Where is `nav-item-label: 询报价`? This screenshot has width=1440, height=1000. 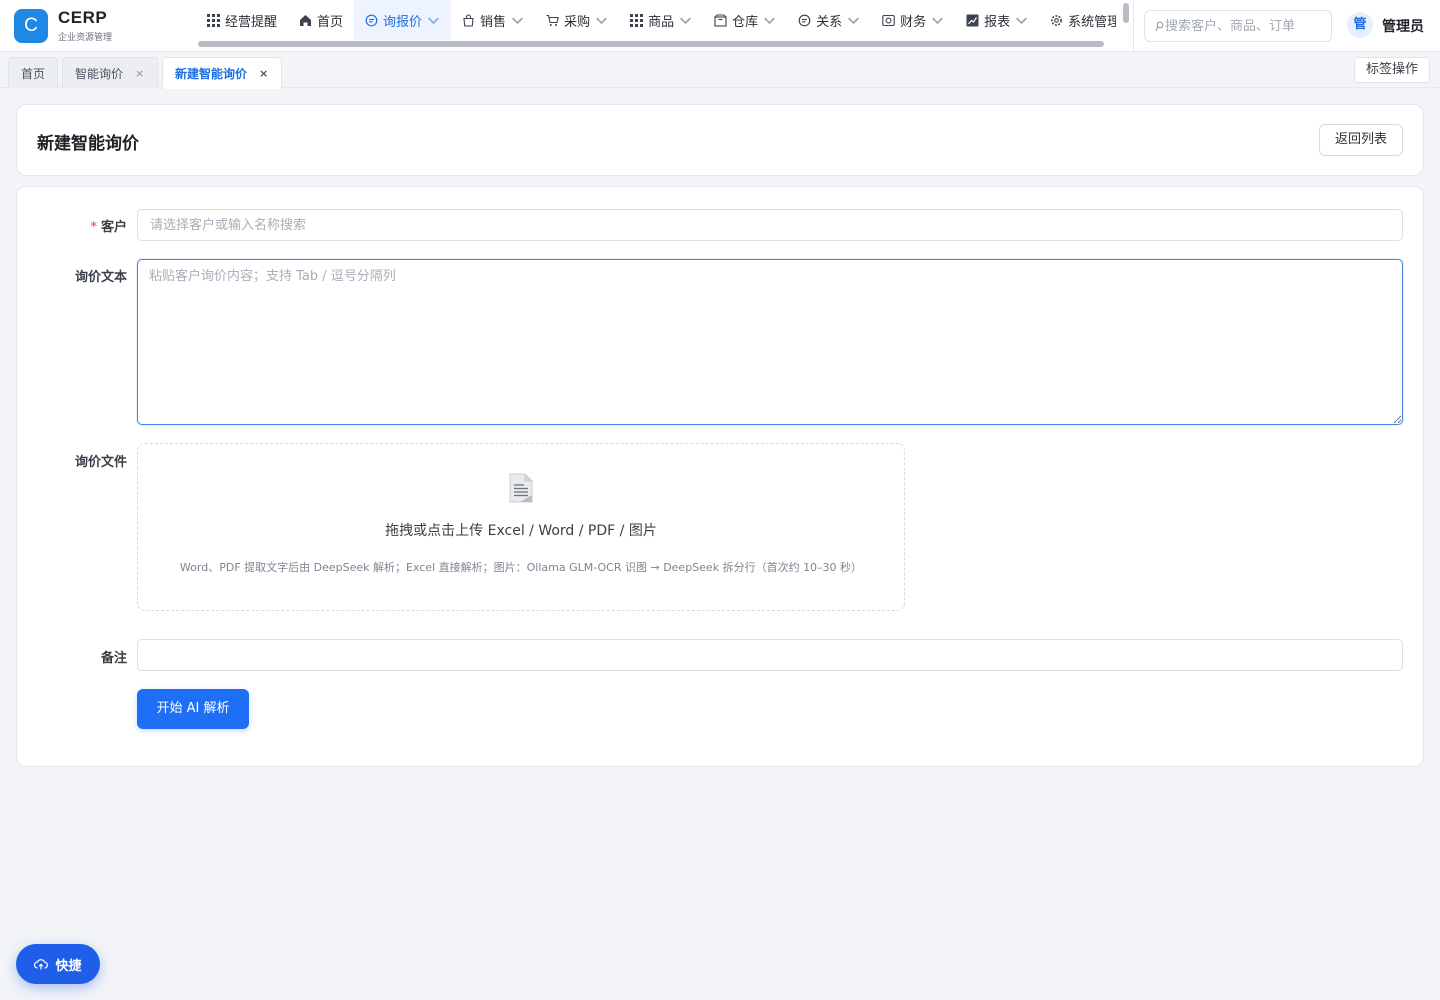
nav-item-label: 询报价 is located at coordinates (403, 22).